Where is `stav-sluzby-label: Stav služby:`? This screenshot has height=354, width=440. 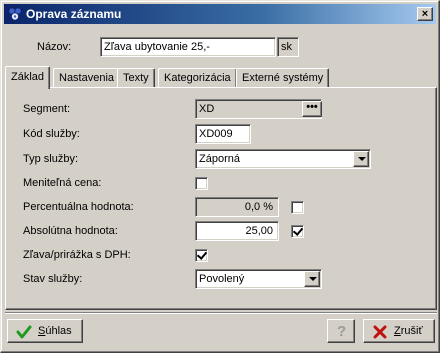
stav-sluzby-label: Stav služby: is located at coordinates (53, 279).